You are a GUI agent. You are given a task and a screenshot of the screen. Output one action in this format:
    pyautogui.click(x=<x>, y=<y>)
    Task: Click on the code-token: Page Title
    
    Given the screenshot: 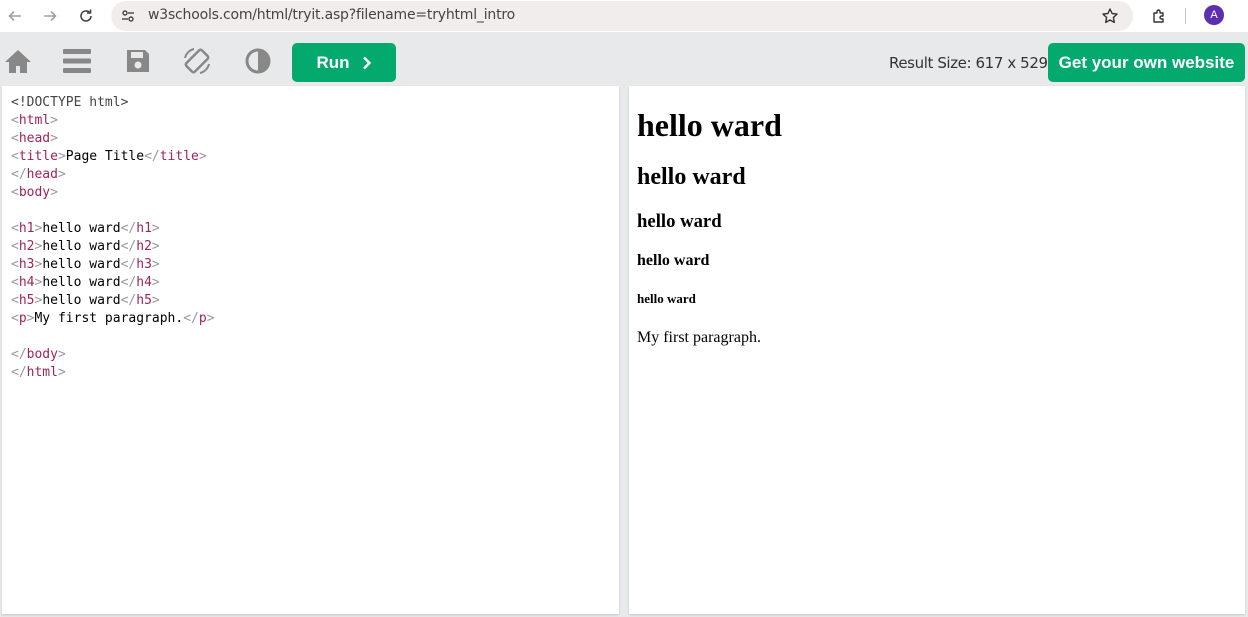 What is the action you would take?
    pyautogui.click(x=105, y=156)
    